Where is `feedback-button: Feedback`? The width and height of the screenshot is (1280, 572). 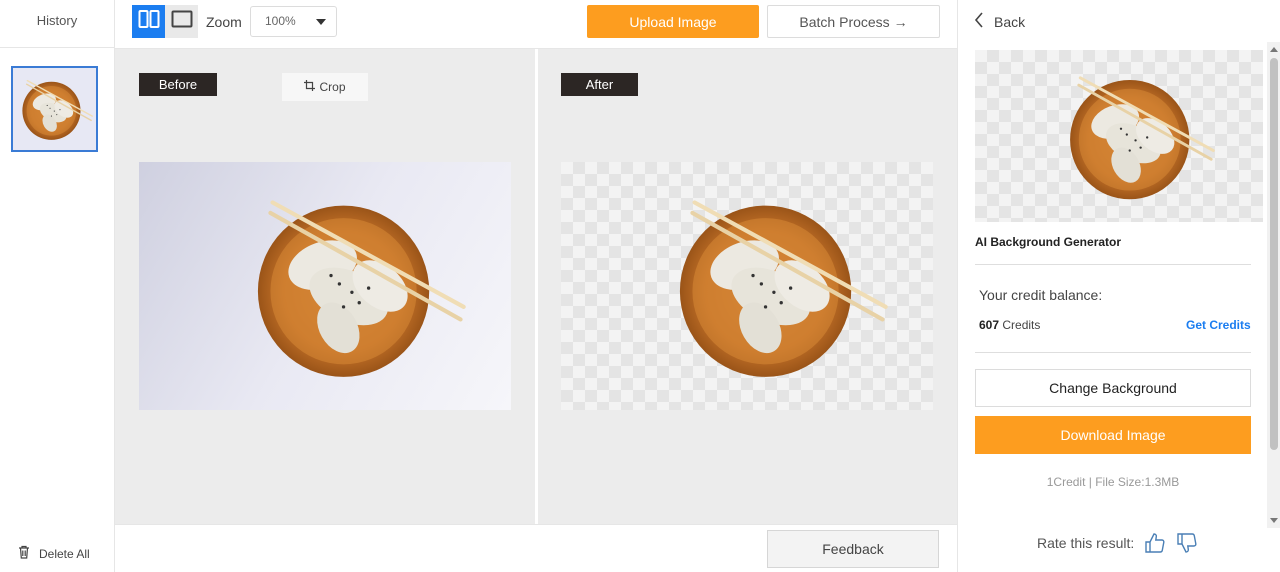
feedback-button: Feedback is located at coordinates (853, 549).